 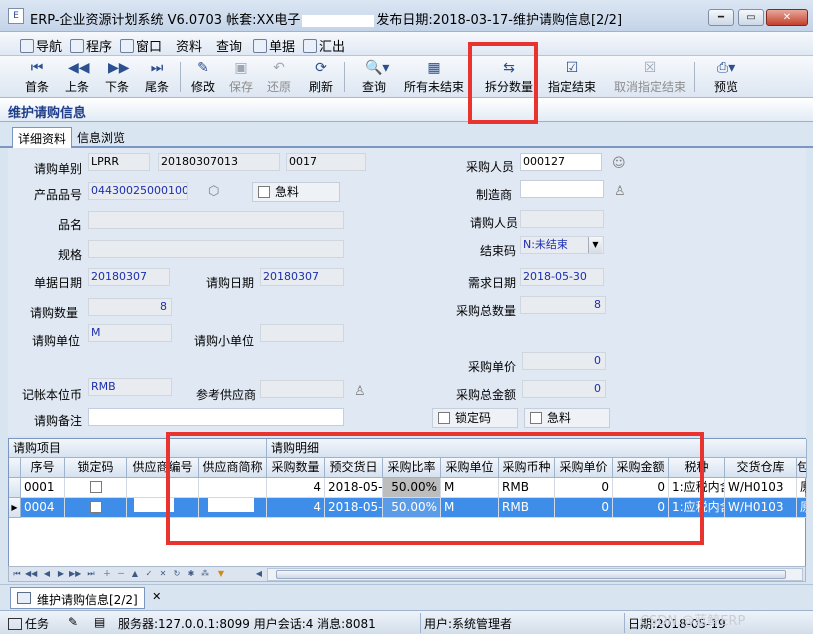 I want to click on lock-check, so click(x=444, y=418).